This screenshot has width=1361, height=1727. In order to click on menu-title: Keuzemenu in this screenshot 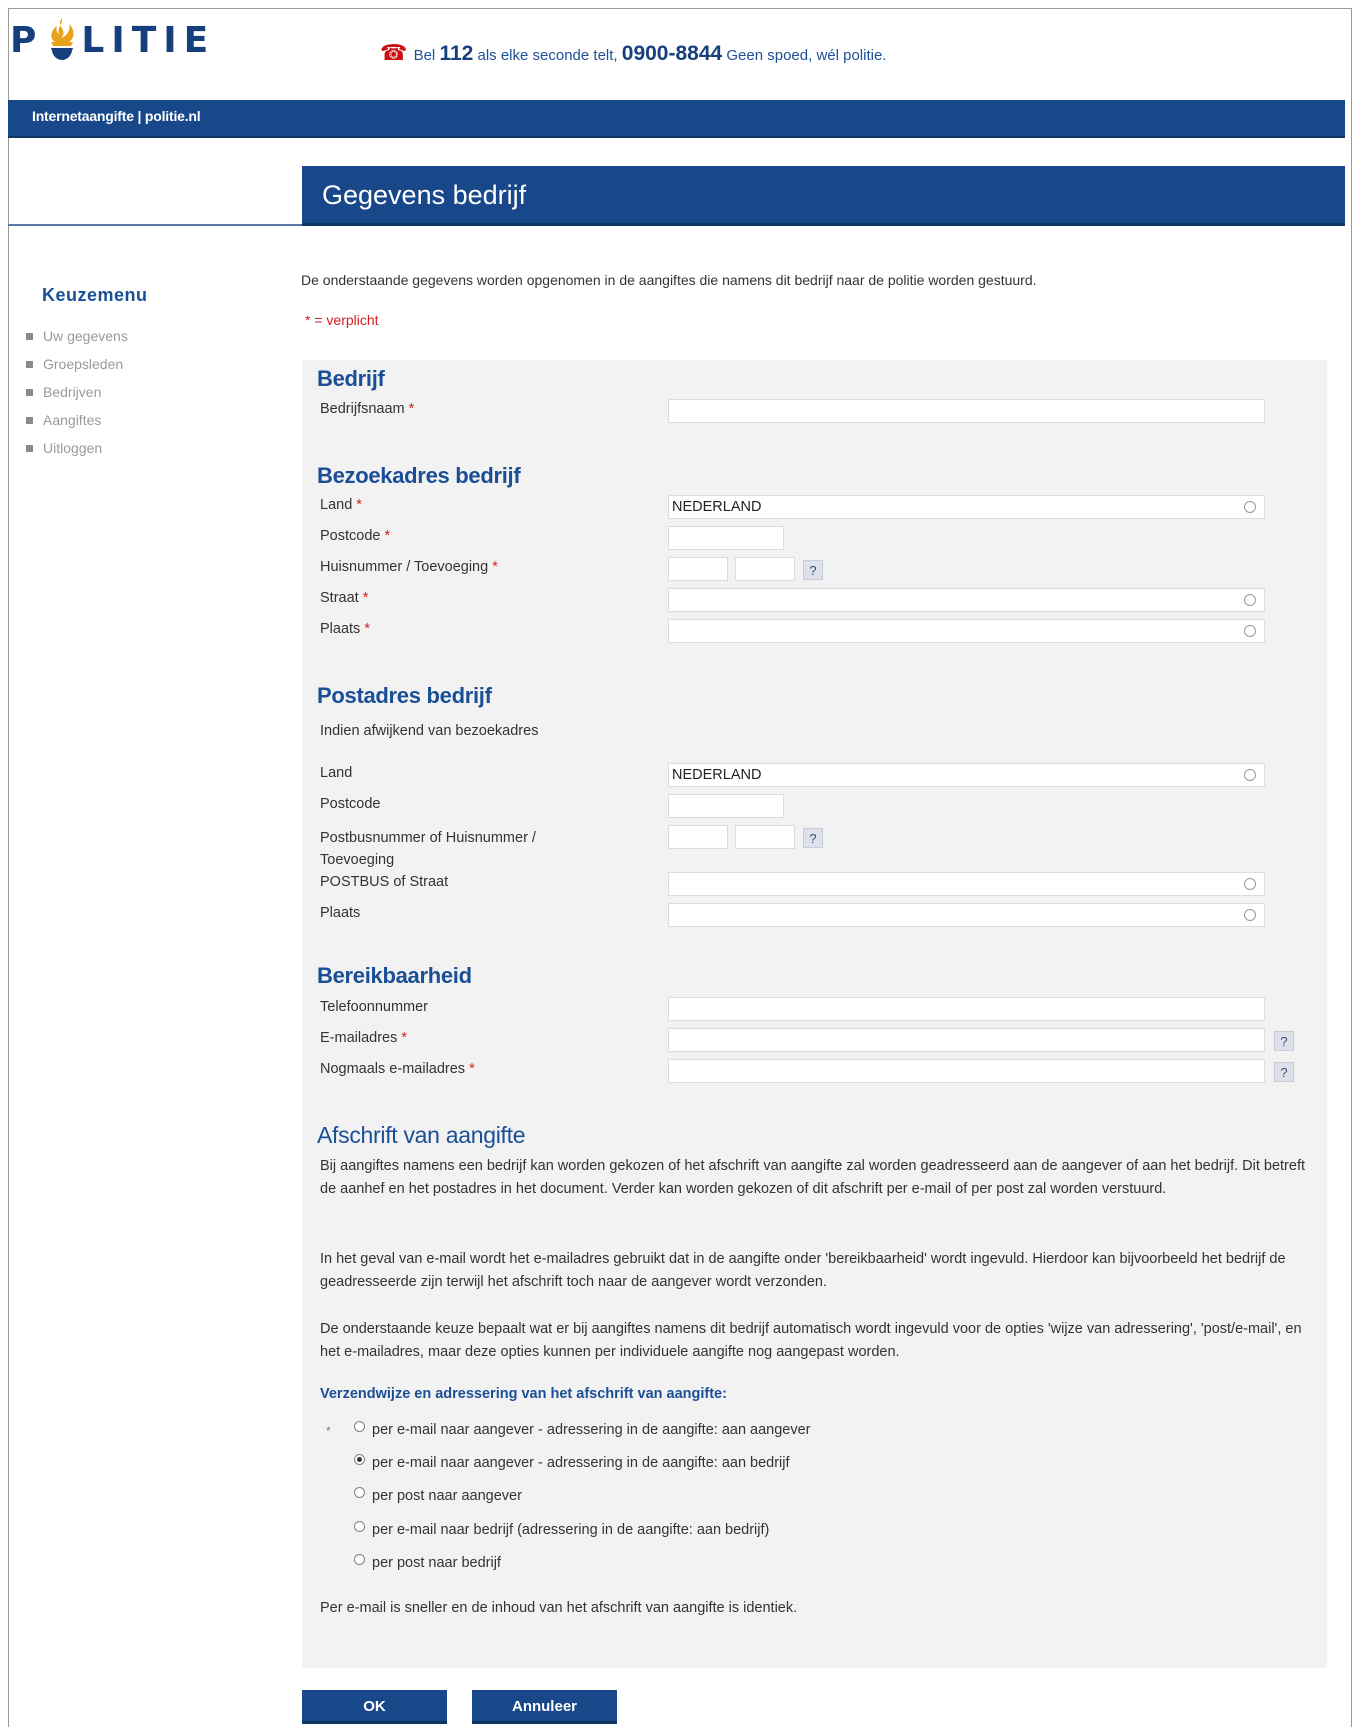, I will do `click(95, 295)`.